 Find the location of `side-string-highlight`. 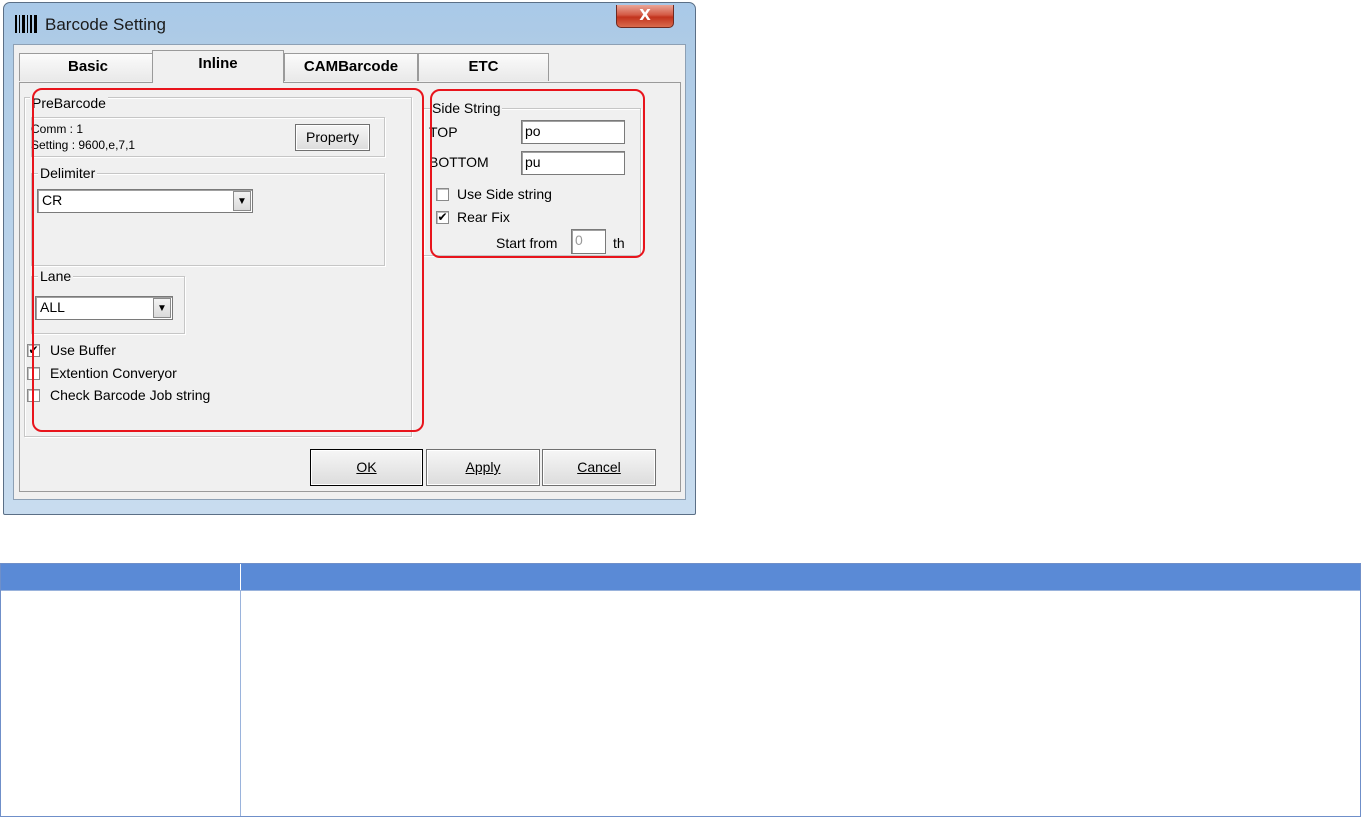

side-string-highlight is located at coordinates (537, 173).